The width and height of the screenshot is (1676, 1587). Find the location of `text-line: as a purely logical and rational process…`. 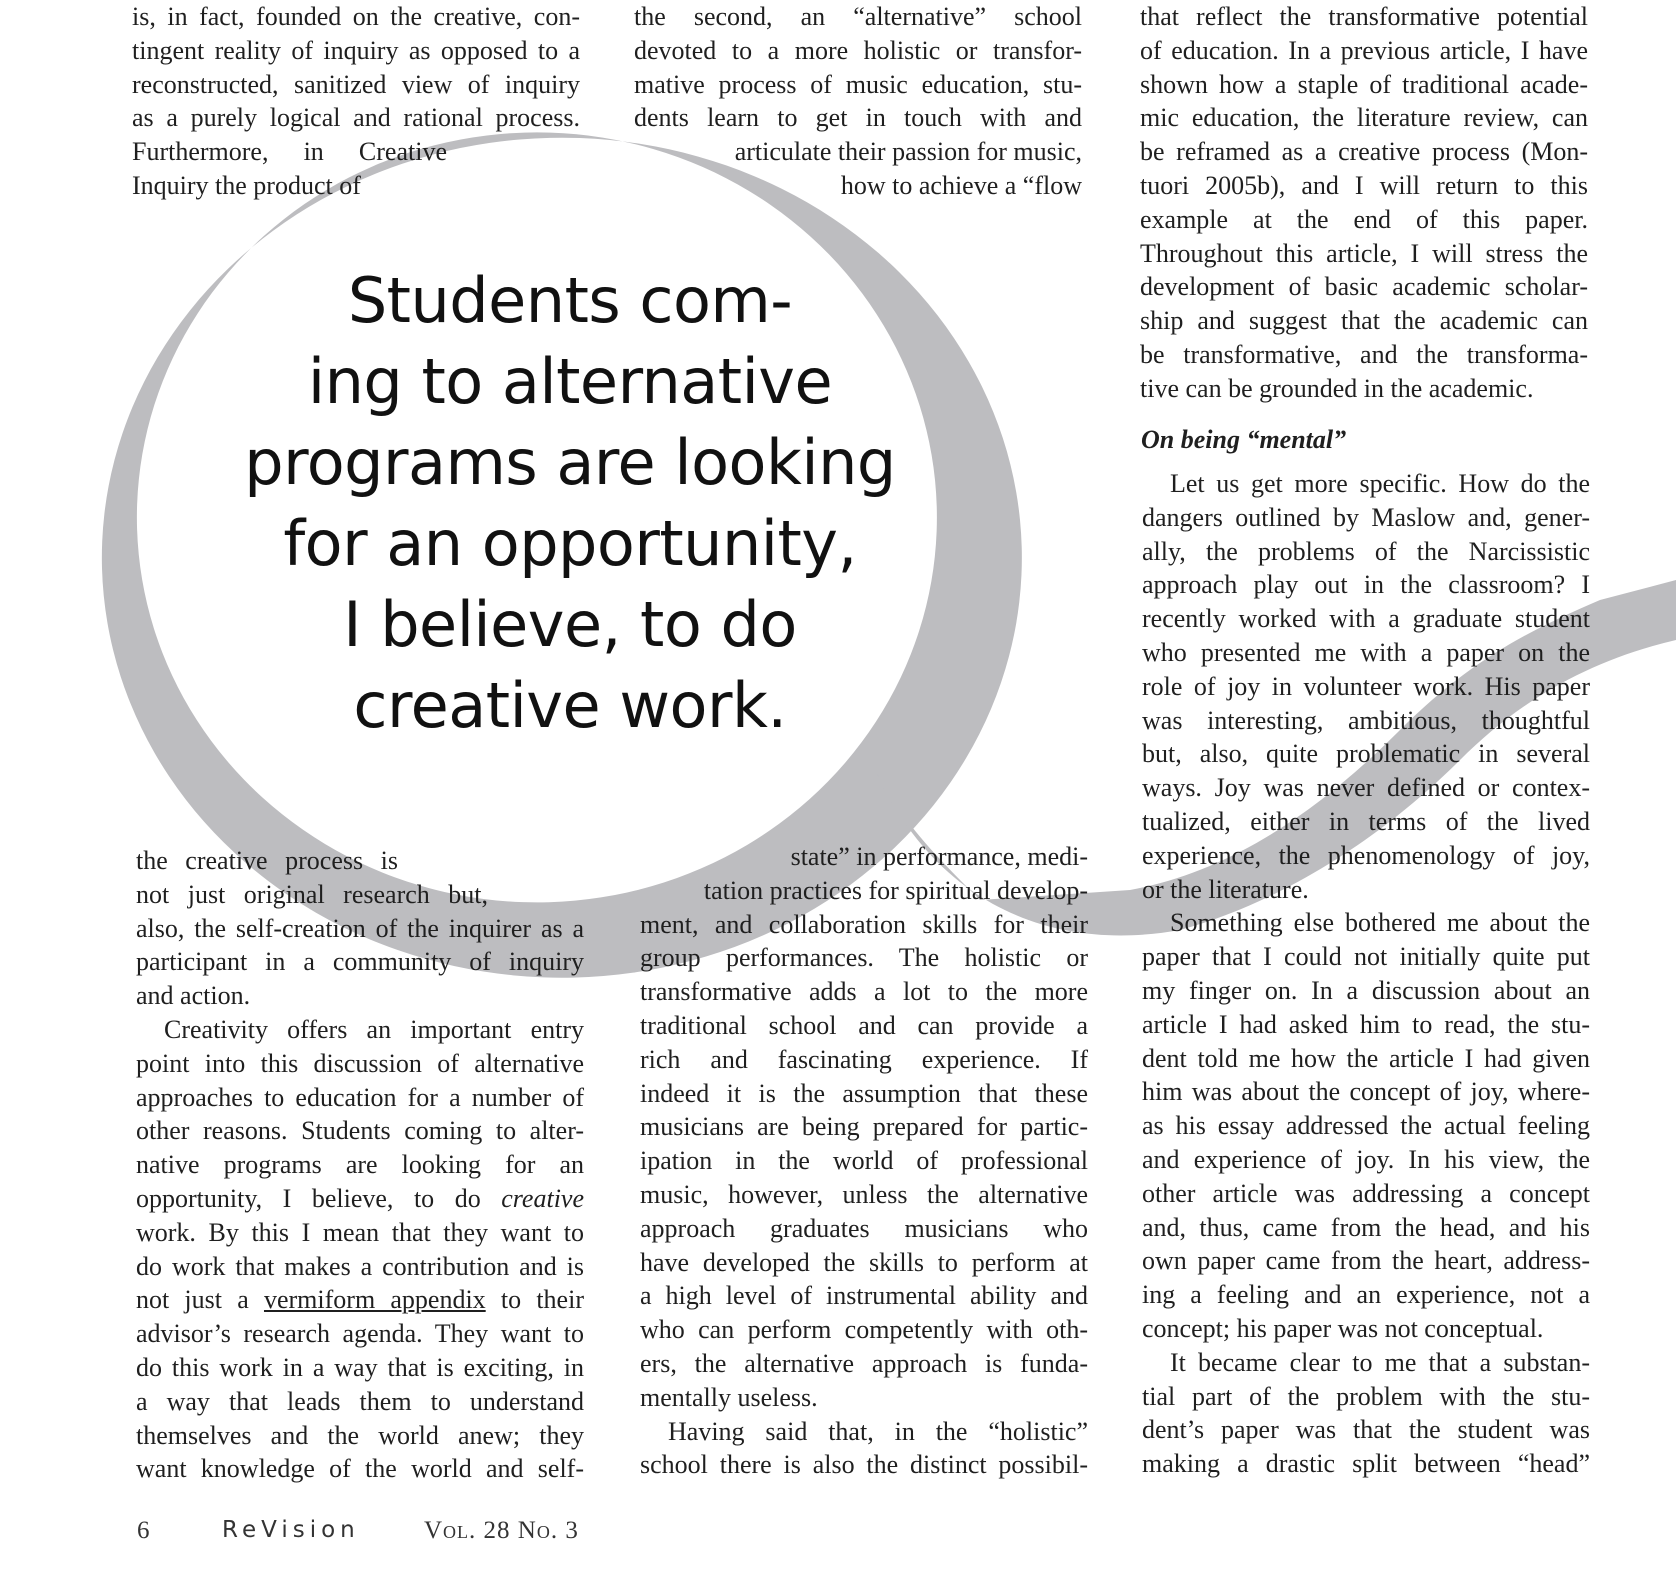

text-line: as a purely logical and rational process… is located at coordinates (356, 118).